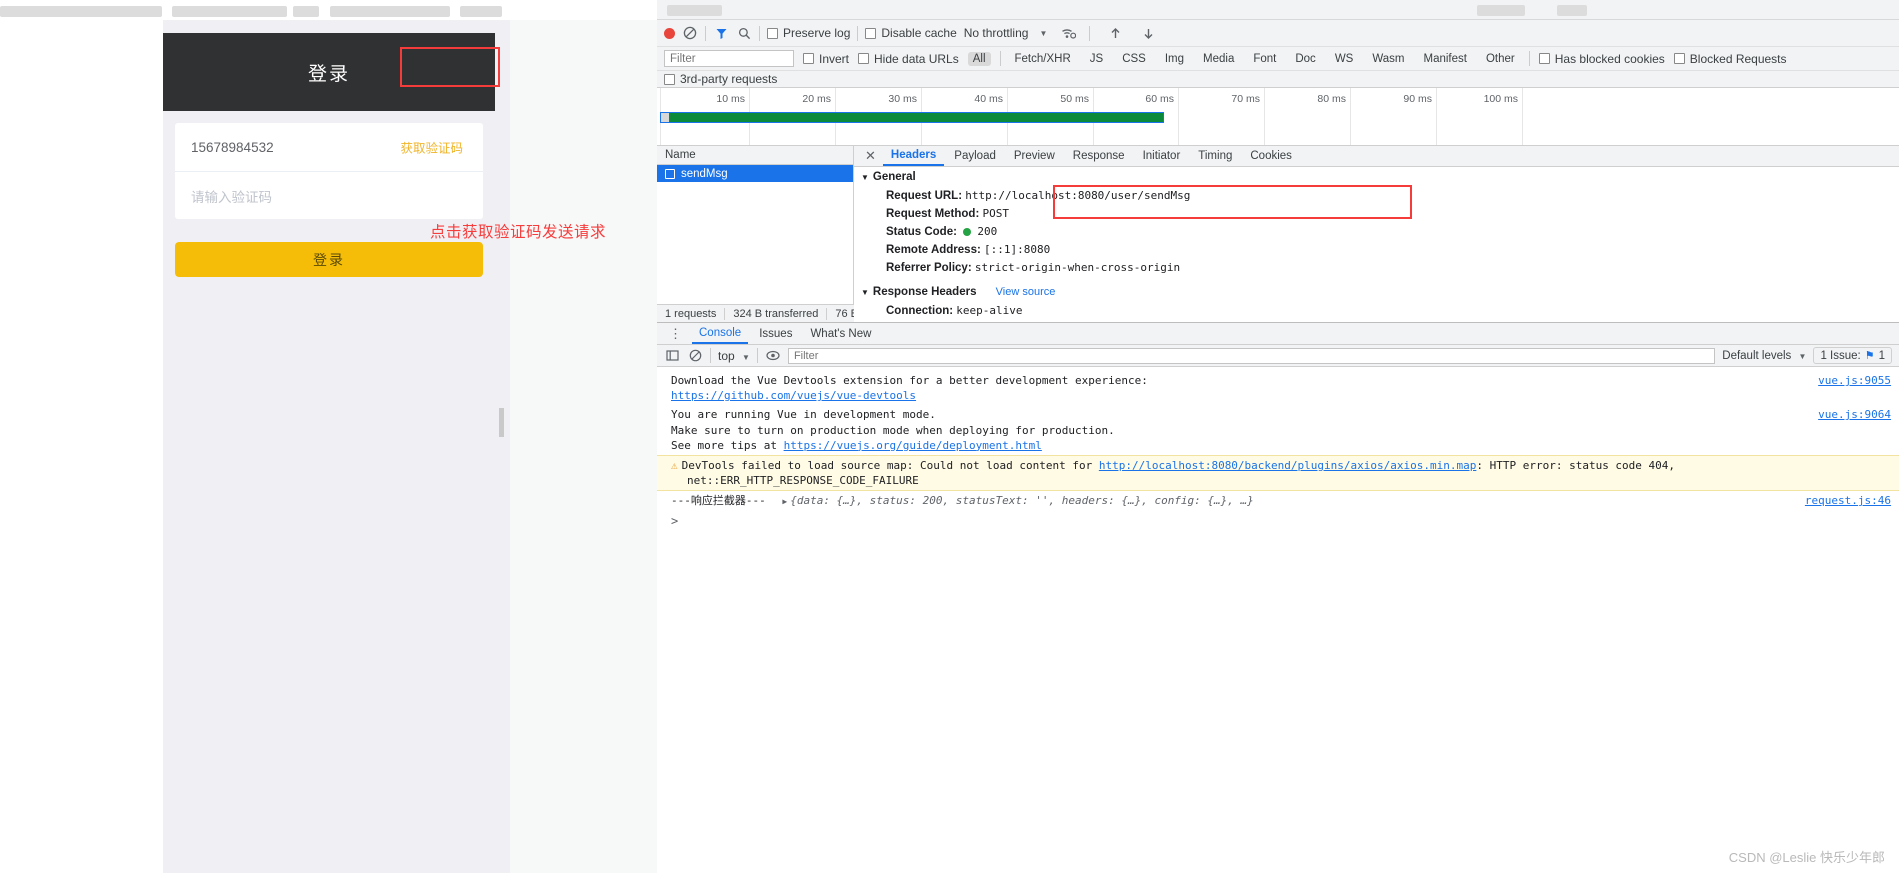 The height and width of the screenshot is (873, 1899). I want to click on request-list-header: Name, so click(755, 155).